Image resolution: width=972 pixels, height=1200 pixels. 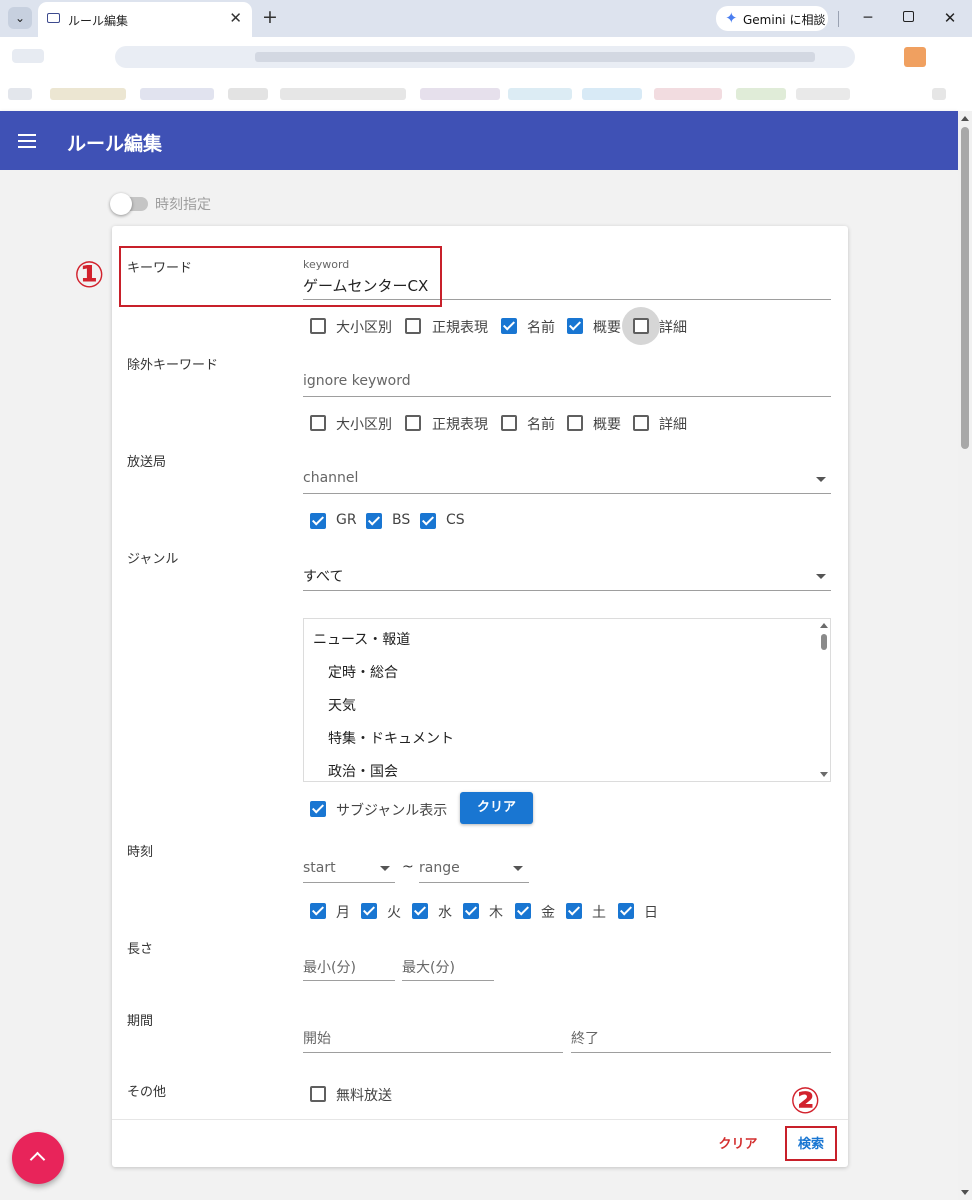 I want to click on day-fri-checkbox, so click(x=523, y=911).